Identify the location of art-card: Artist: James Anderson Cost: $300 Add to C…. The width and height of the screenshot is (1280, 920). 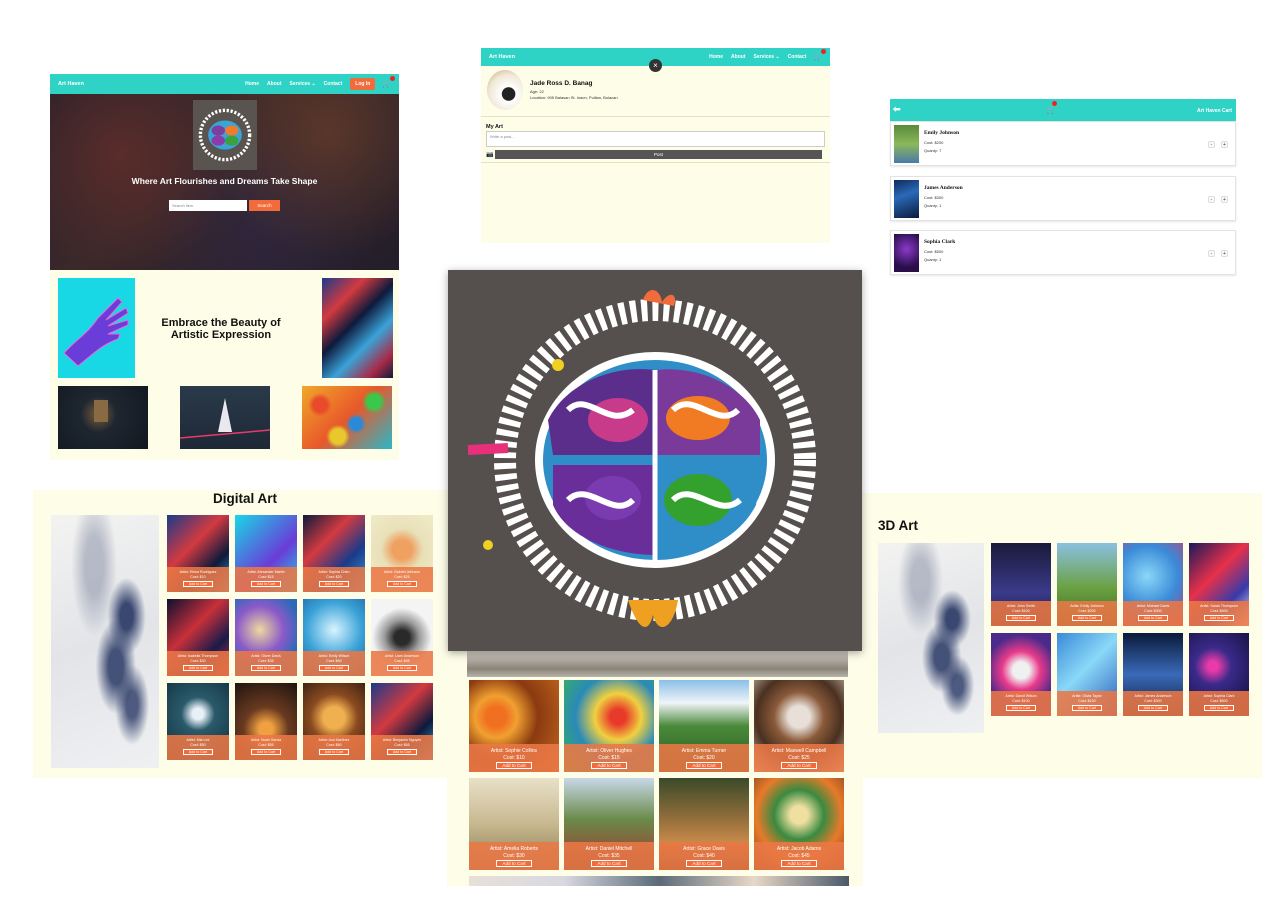
(1153, 674).